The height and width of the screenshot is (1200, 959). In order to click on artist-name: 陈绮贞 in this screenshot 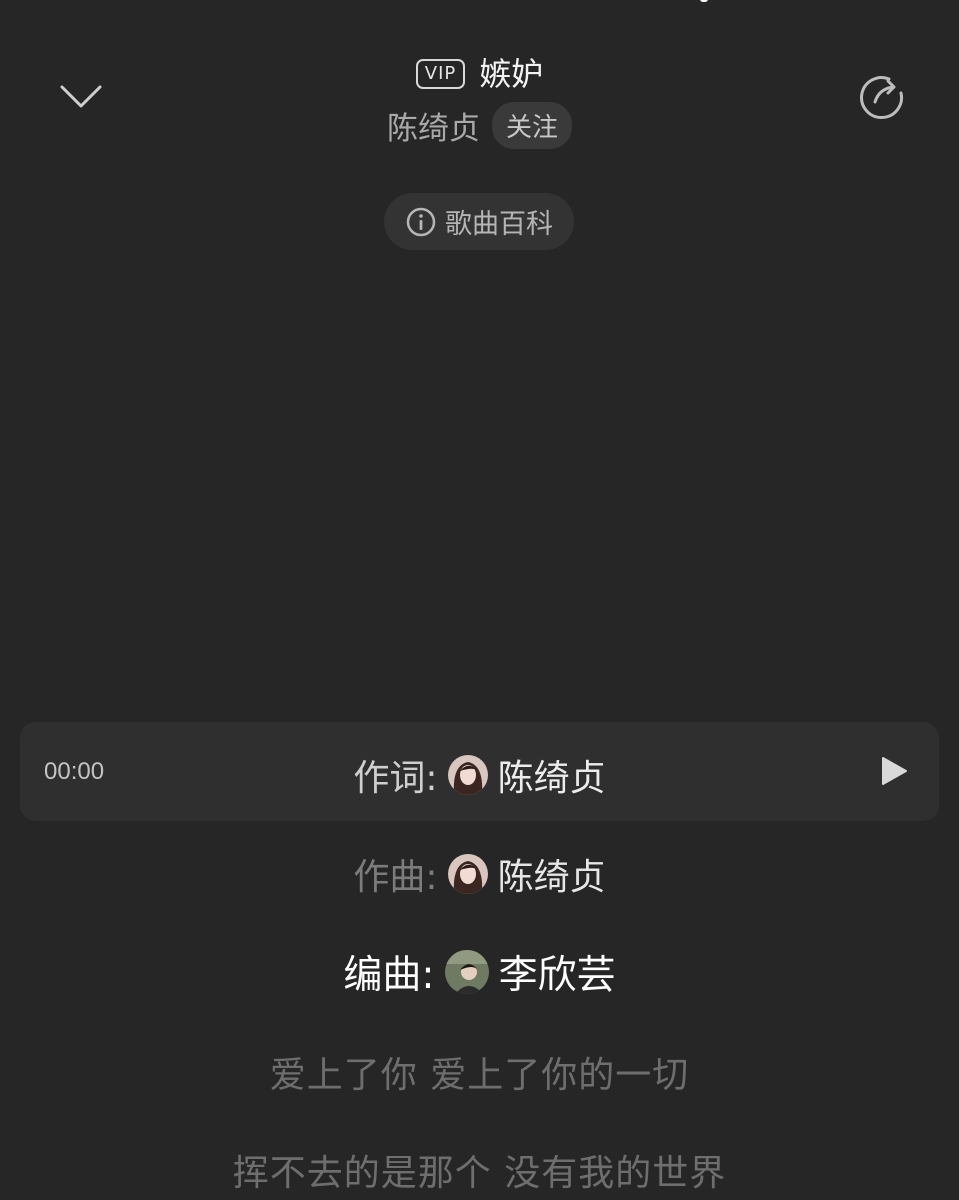, I will do `click(433, 125)`.